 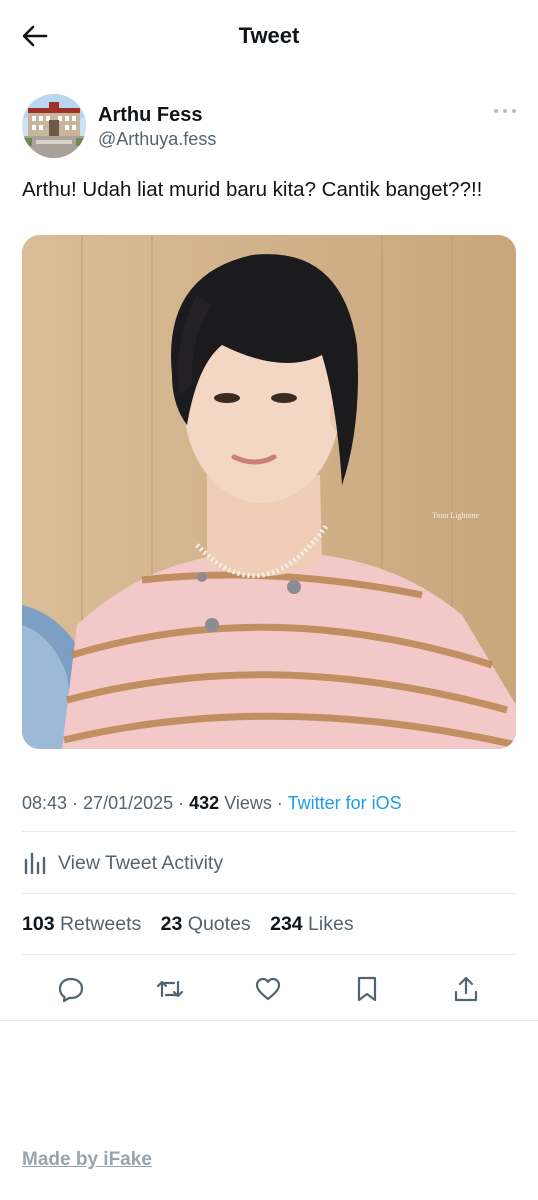 I want to click on views-count: 432, so click(x=204, y=803).